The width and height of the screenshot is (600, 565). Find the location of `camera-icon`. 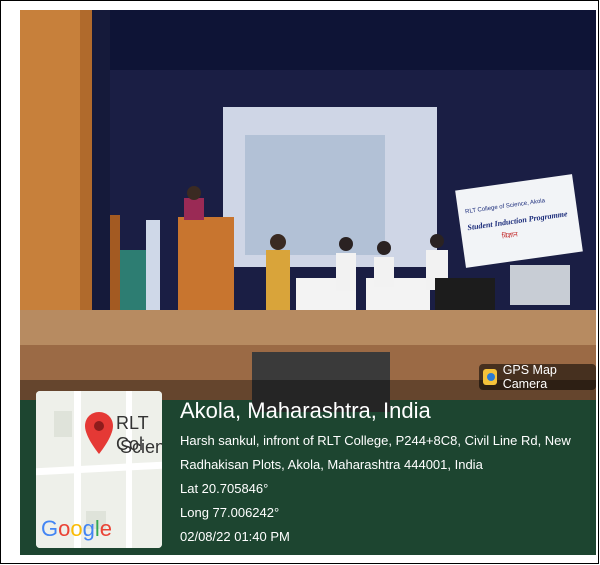

camera-icon is located at coordinates (490, 377).